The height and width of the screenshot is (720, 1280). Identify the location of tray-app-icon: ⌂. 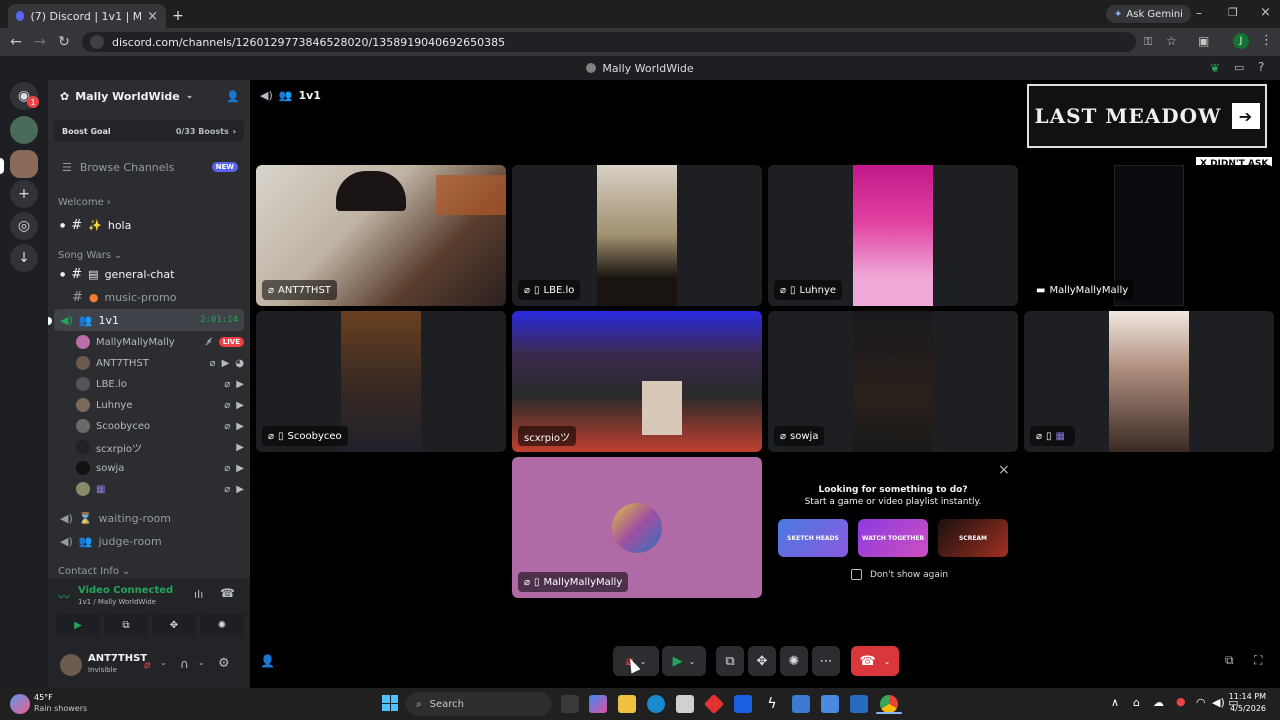
(1136, 702).